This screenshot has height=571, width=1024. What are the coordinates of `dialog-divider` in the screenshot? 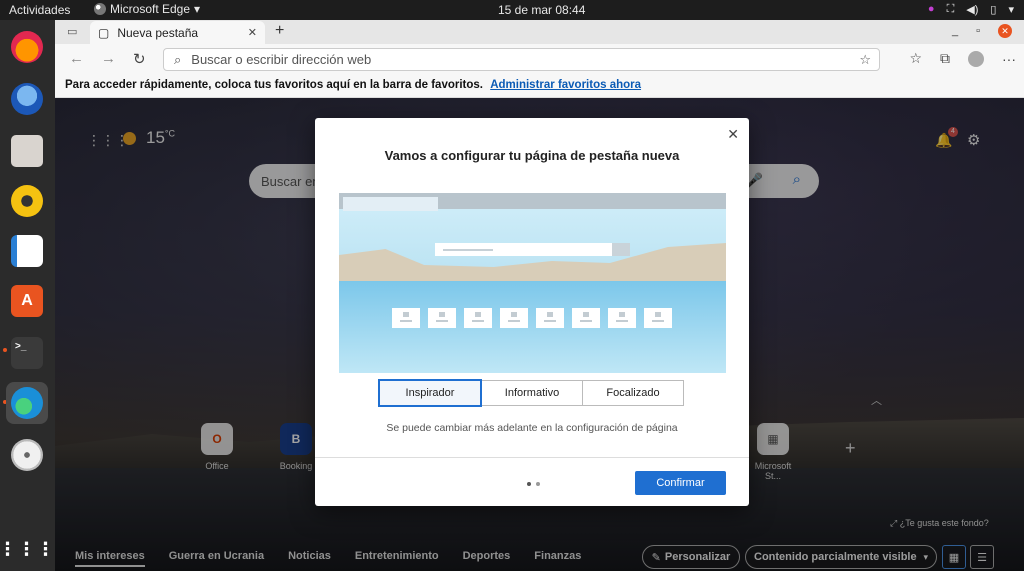 It's located at (532, 457).